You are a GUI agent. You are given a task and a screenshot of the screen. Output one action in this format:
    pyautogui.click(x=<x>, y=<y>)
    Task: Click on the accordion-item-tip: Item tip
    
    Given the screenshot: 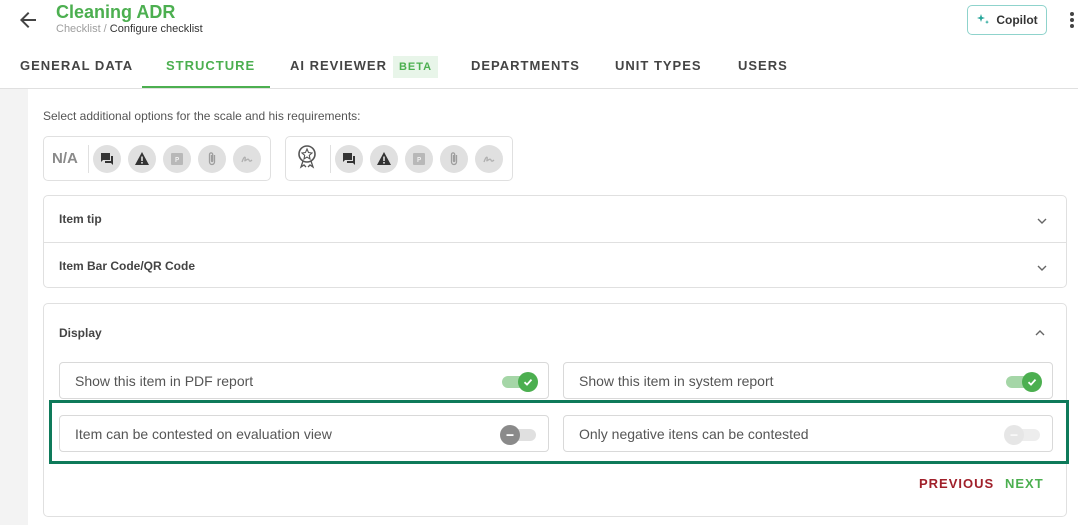 What is the action you would take?
    pyautogui.click(x=555, y=219)
    